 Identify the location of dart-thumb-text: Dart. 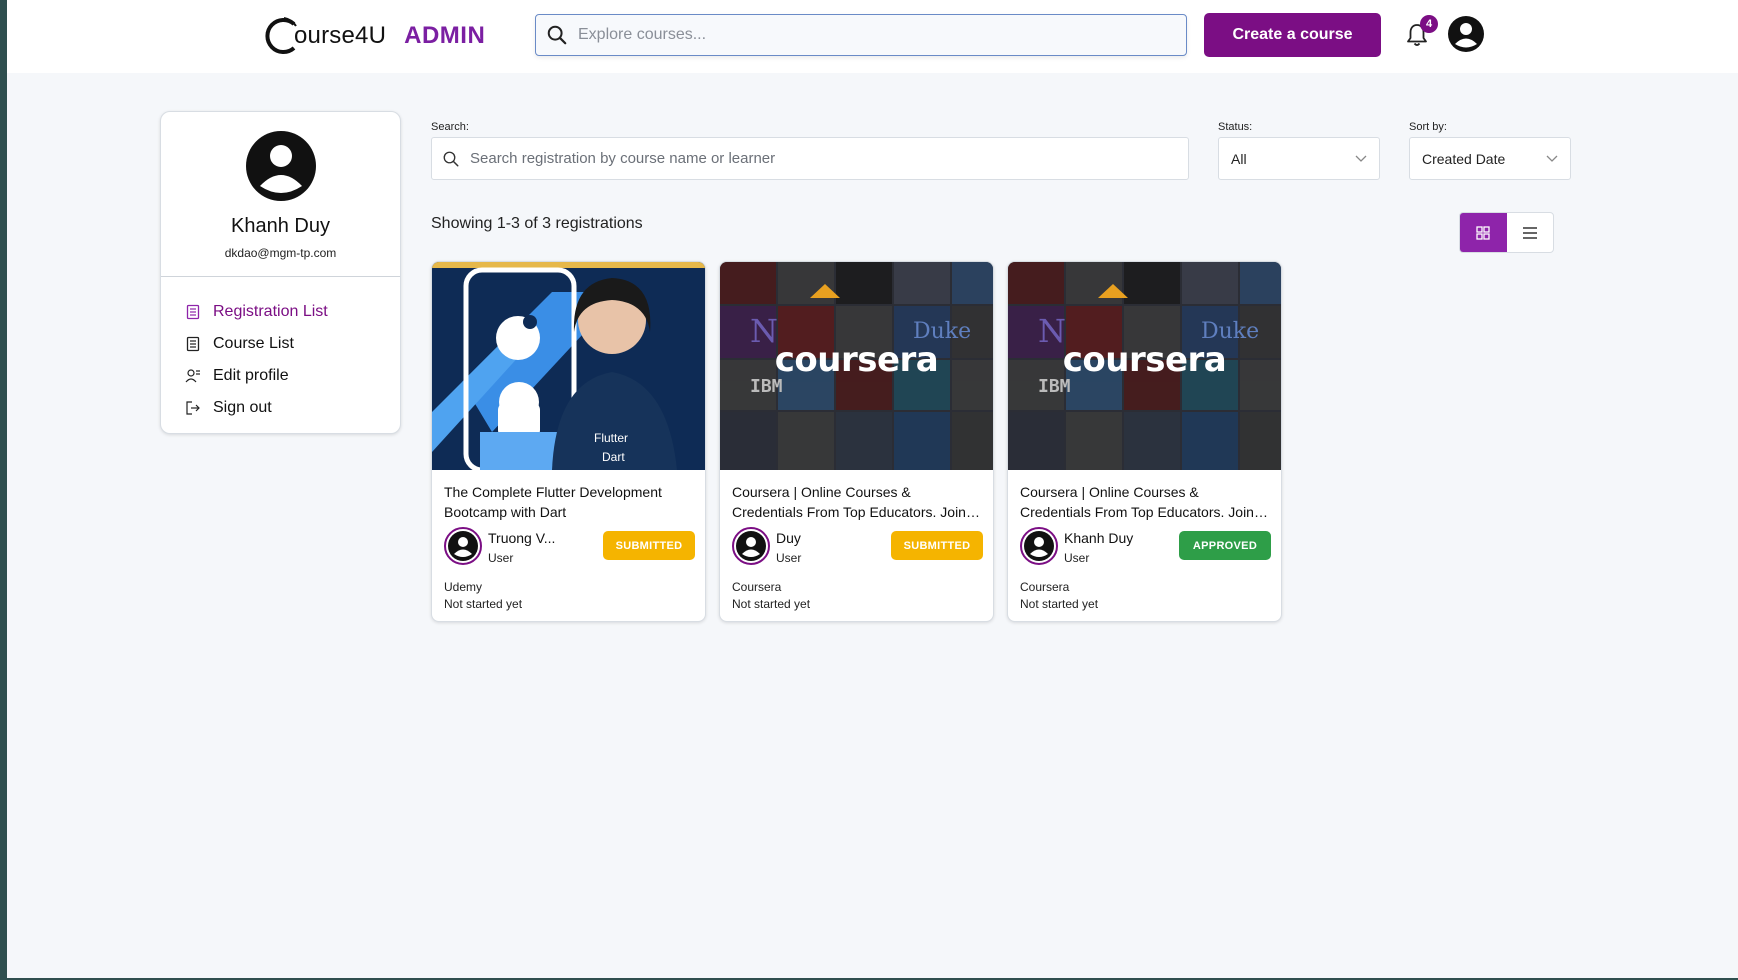
(613, 457).